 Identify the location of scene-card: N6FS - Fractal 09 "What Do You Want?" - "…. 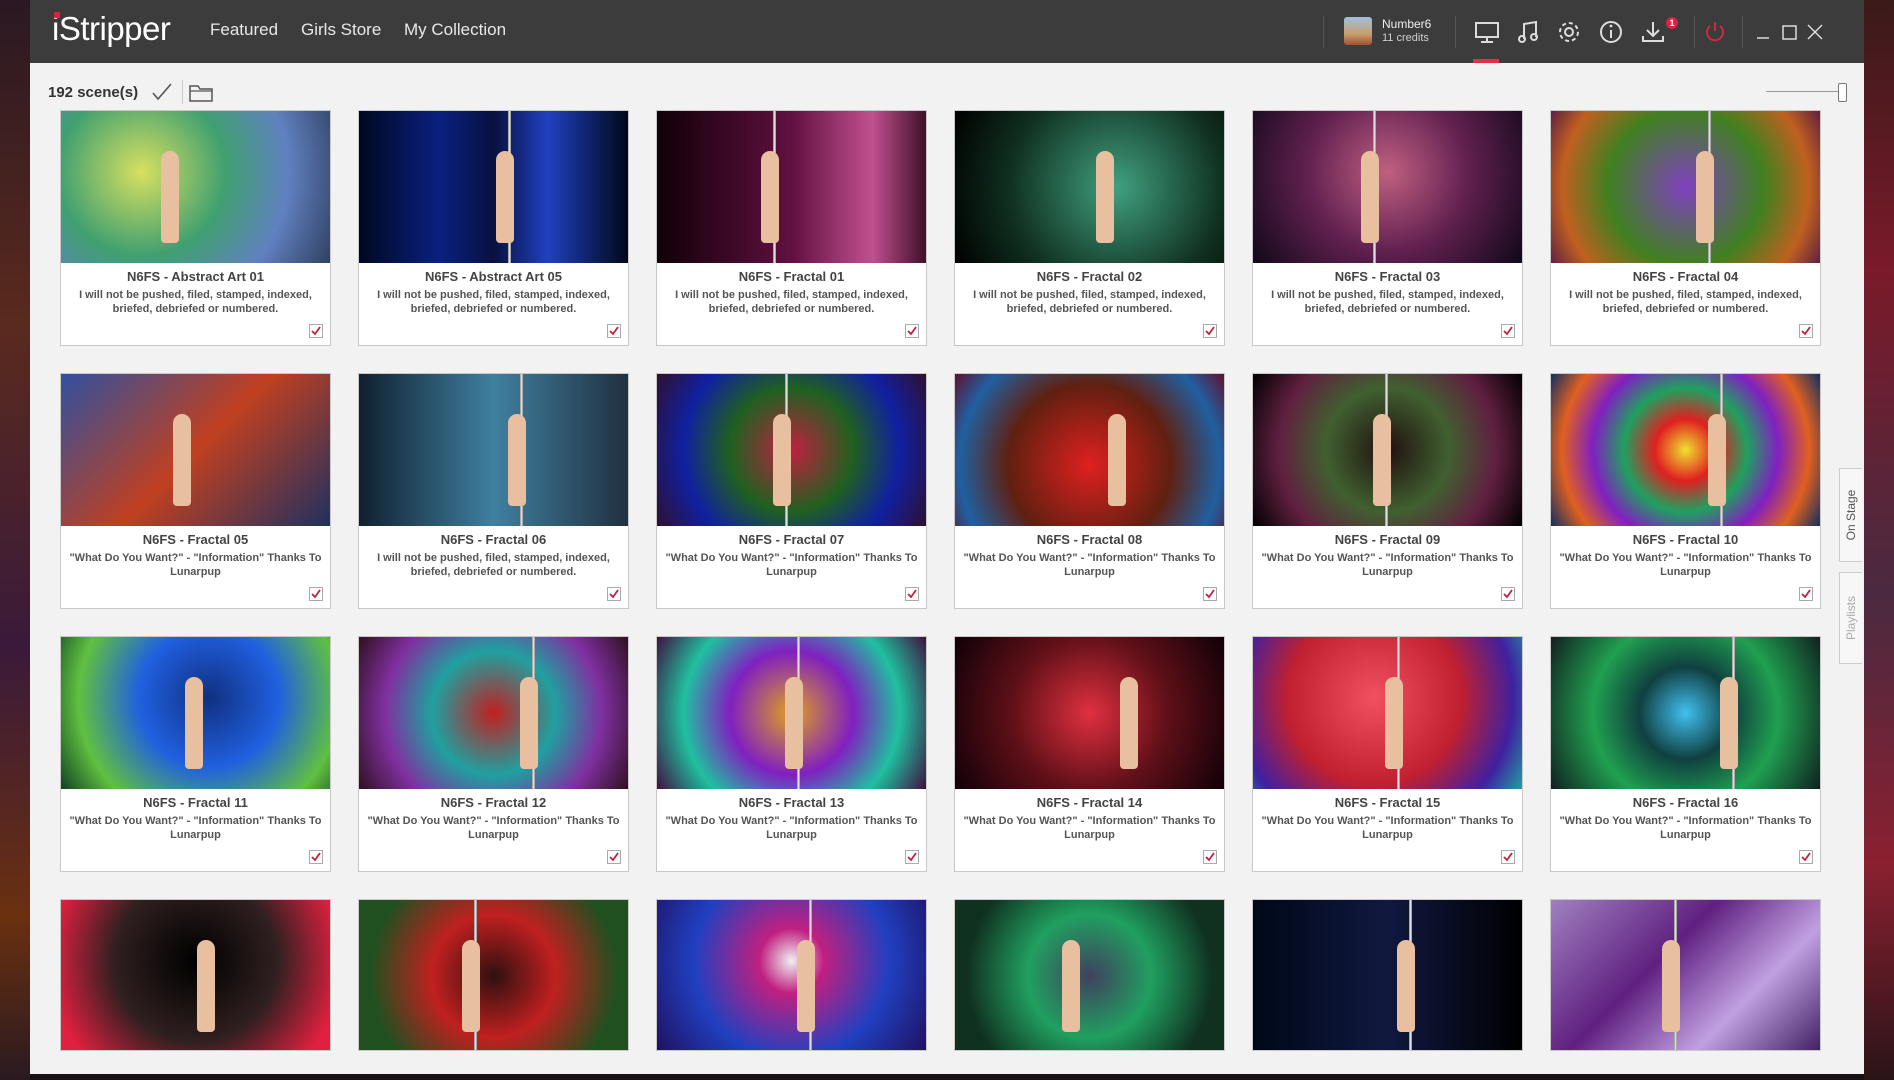
(1387, 491).